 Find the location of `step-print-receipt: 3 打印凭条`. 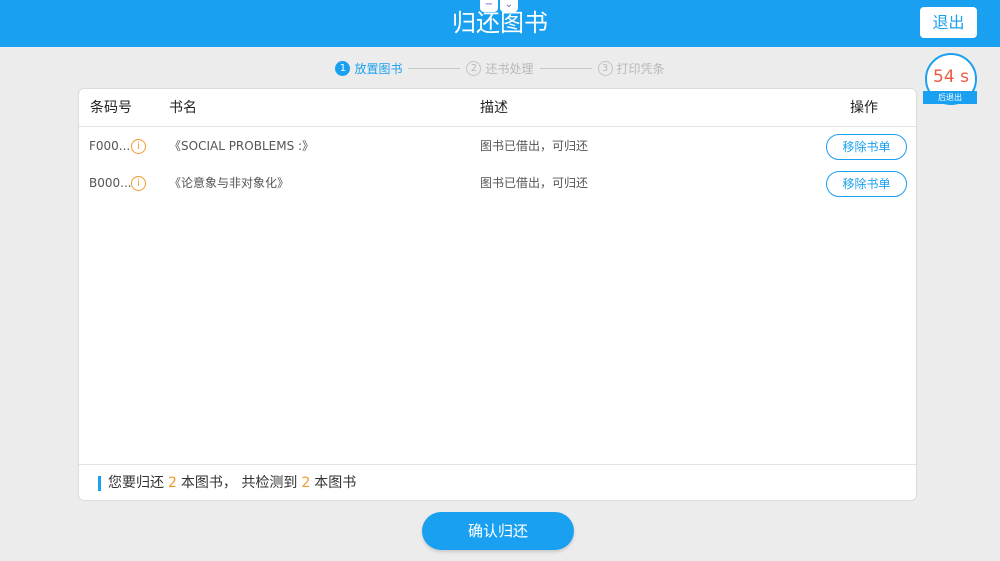

step-print-receipt: 3 打印凭条 is located at coordinates (631, 68).